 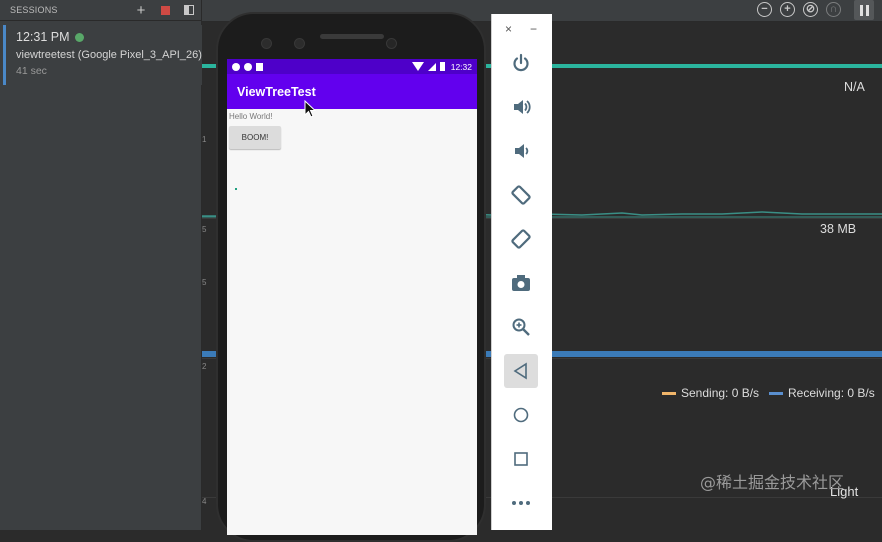 What do you see at coordinates (236, 66) in the screenshot?
I see `shield-icon` at bounding box center [236, 66].